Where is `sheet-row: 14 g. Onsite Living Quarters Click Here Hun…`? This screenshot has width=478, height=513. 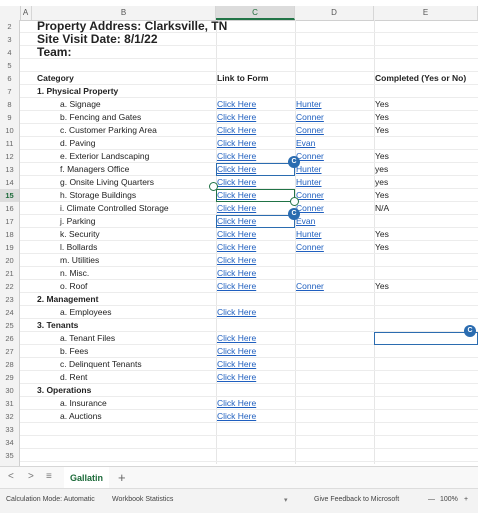
sheet-row: 14 g. Onsite Living Quarters Click Here Hun… is located at coordinates (239, 182).